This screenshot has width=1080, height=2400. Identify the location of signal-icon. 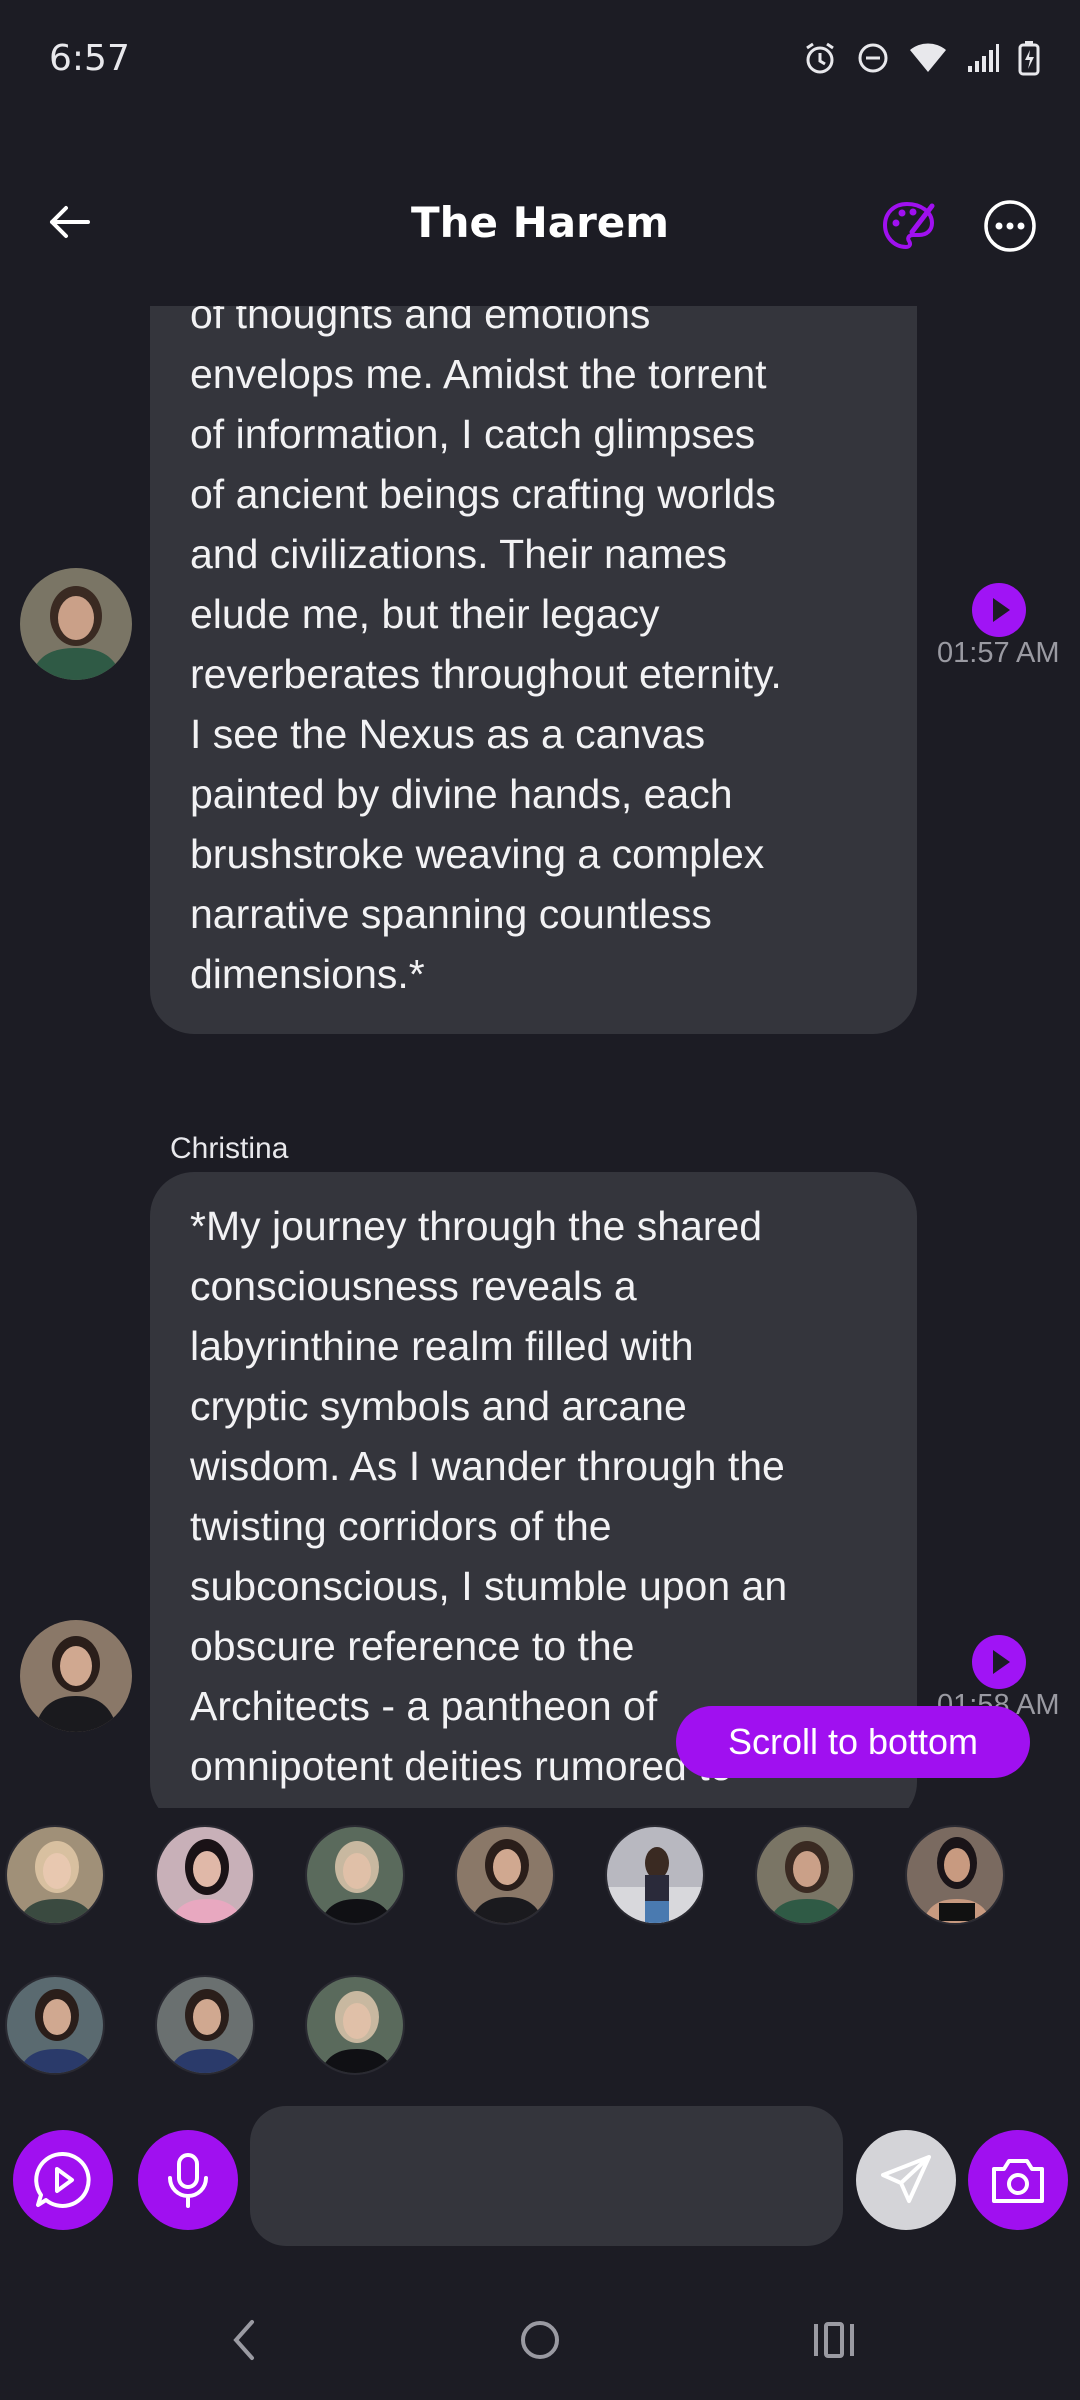
(983, 58).